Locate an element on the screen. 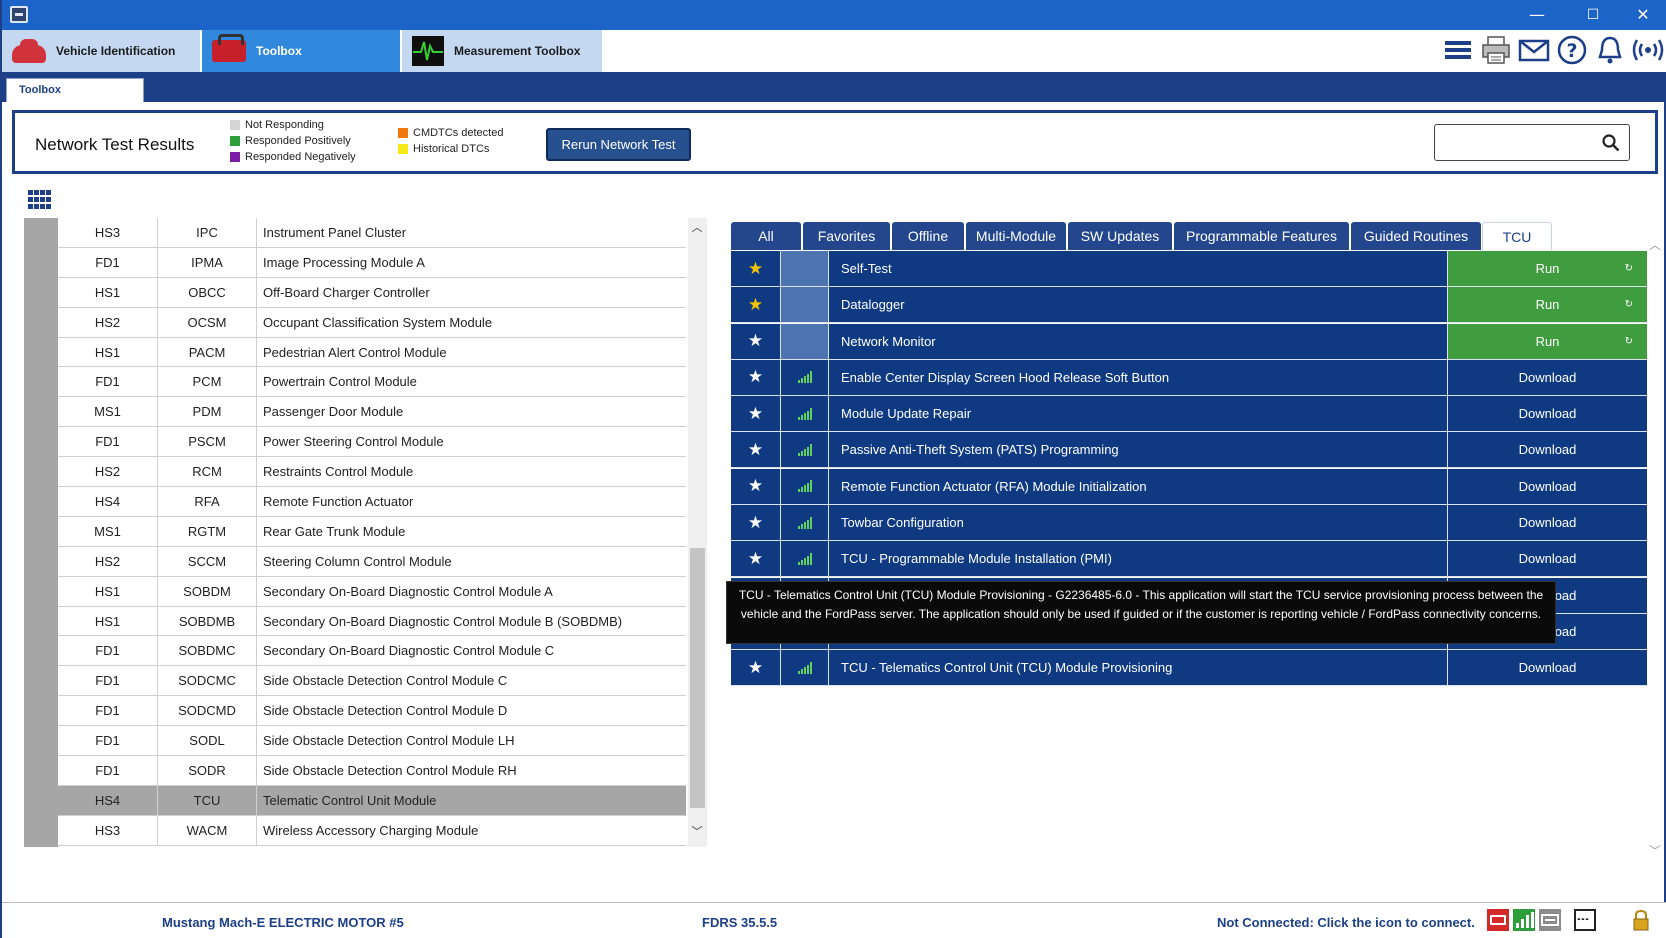  tab-toolbox: Toolbox is located at coordinates (301, 51).